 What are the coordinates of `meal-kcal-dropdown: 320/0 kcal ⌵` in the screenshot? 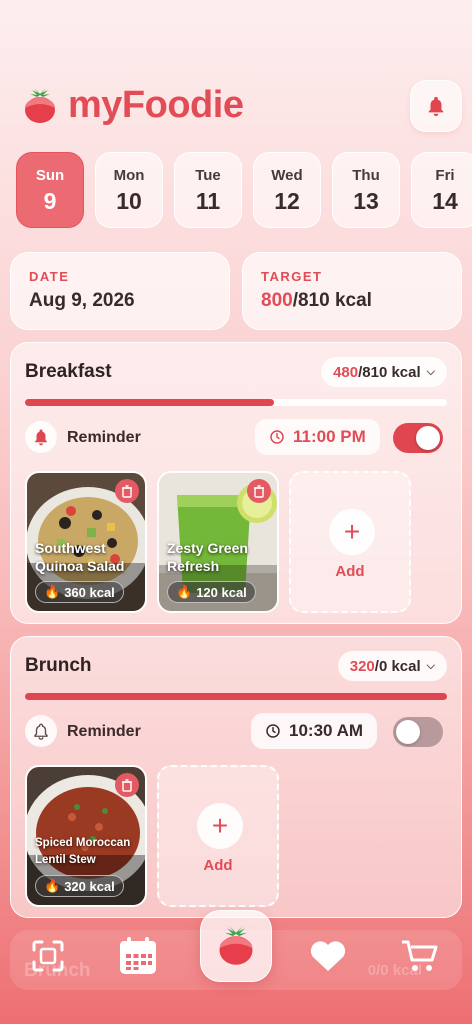 It's located at (392, 666).